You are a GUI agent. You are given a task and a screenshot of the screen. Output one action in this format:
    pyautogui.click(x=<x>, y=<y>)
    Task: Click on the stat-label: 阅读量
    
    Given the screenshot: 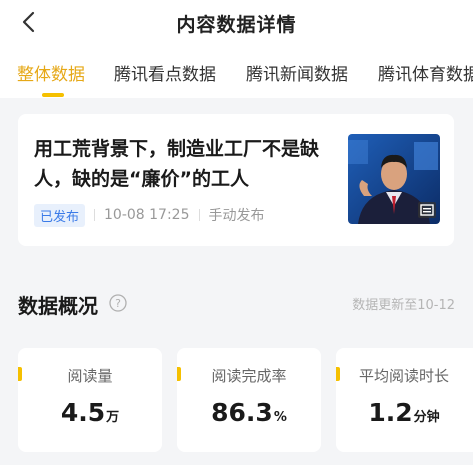 What is the action you would take?
    pyautogui.click(x=90, y=376)
    